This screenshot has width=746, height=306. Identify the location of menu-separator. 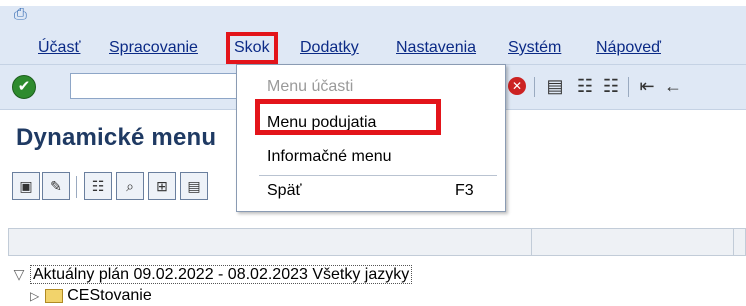
(378, 175).